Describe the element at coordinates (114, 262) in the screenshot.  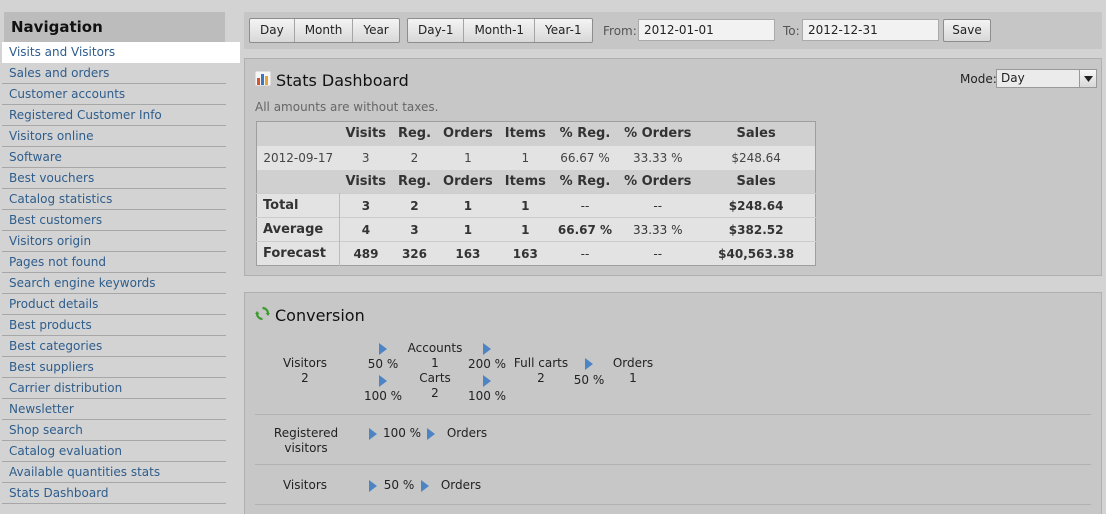
I see `nav-item-pages-not-found: Pages not found` at that location.